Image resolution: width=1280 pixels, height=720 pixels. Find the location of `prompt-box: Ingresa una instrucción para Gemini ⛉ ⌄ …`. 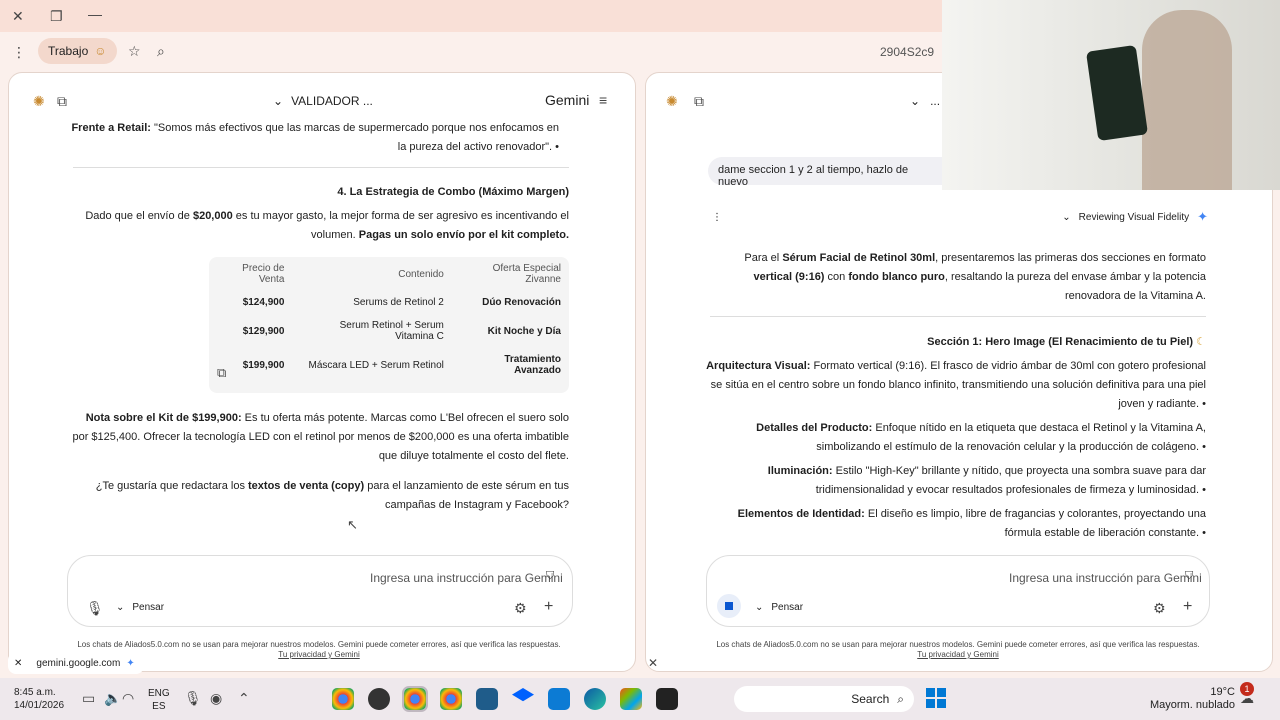

prompt-box: Ingresa una instrucción para Gemini ⛉ ⌄ … is located at coordinates (958, 591).